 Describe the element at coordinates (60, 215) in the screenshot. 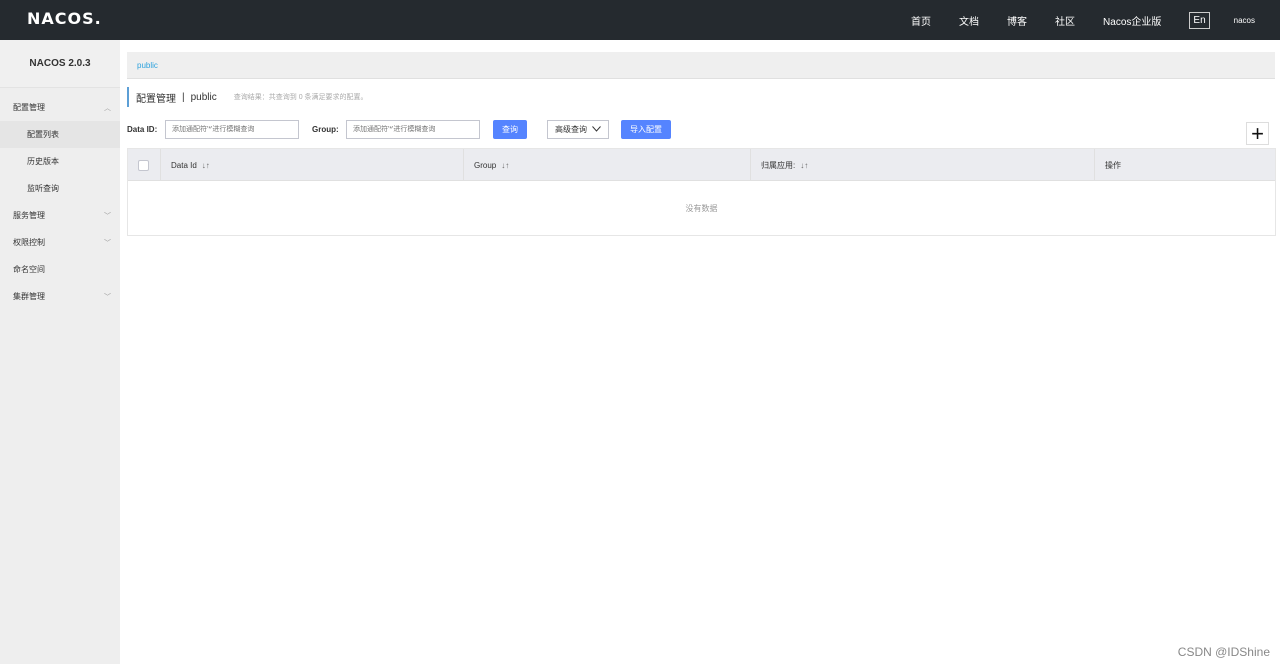

I see `sidebar-group-service: 服务管理 ﹀` at that location.